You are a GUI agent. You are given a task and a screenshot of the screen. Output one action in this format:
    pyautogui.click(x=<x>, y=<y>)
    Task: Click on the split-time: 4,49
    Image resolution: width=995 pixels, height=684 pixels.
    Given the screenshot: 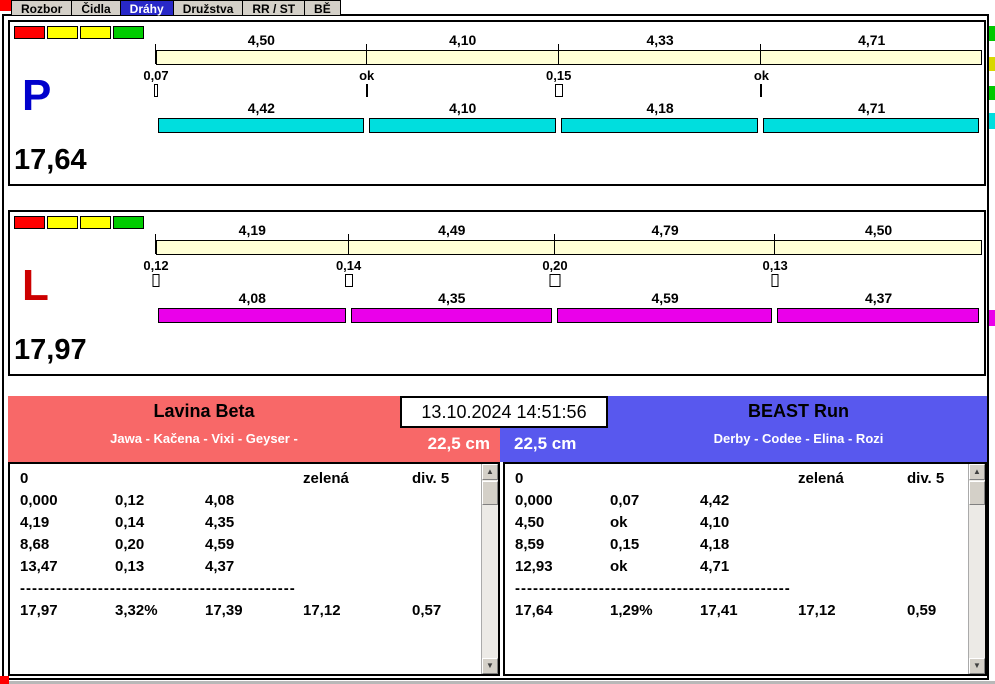 What is the action you would take?
    pyautogui.click(x=452, y=230)
    